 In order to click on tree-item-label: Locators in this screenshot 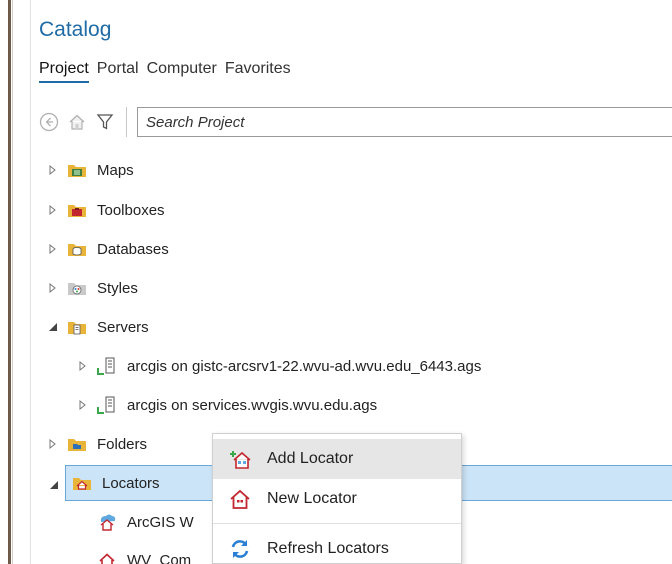, I will do `click(131, 483)`.